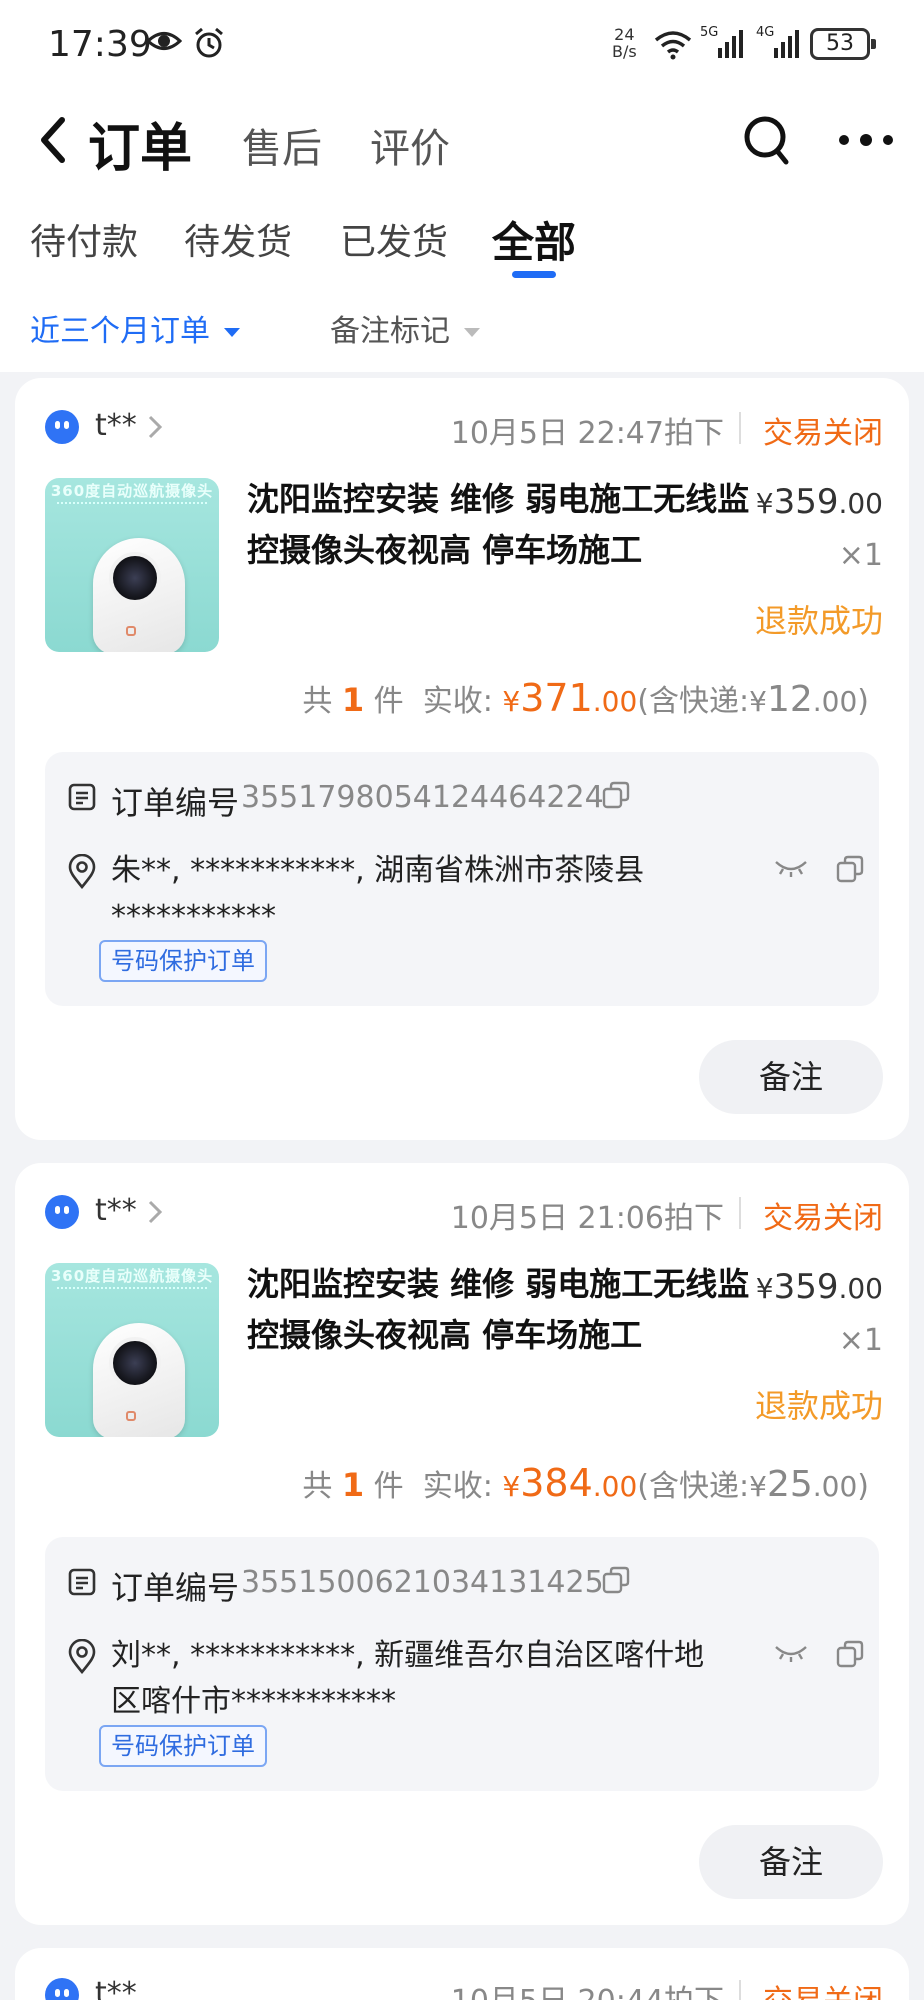 The height and width of the screenshot is (2000, 924). I want to click on tab-after-sale: 售后, so click(282, 145).